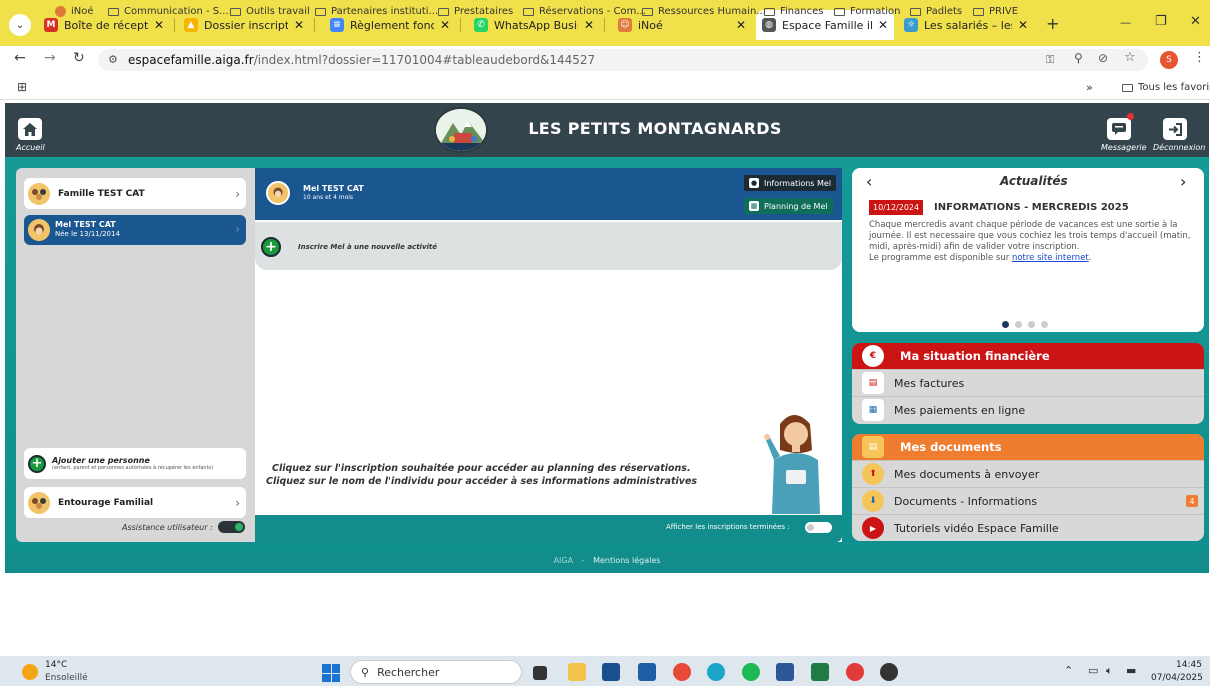  What do you see at coordinates (1078, 58) in the screenshot?
I see `zoom-icon: ⚲` at bounding box center [1078, 58].